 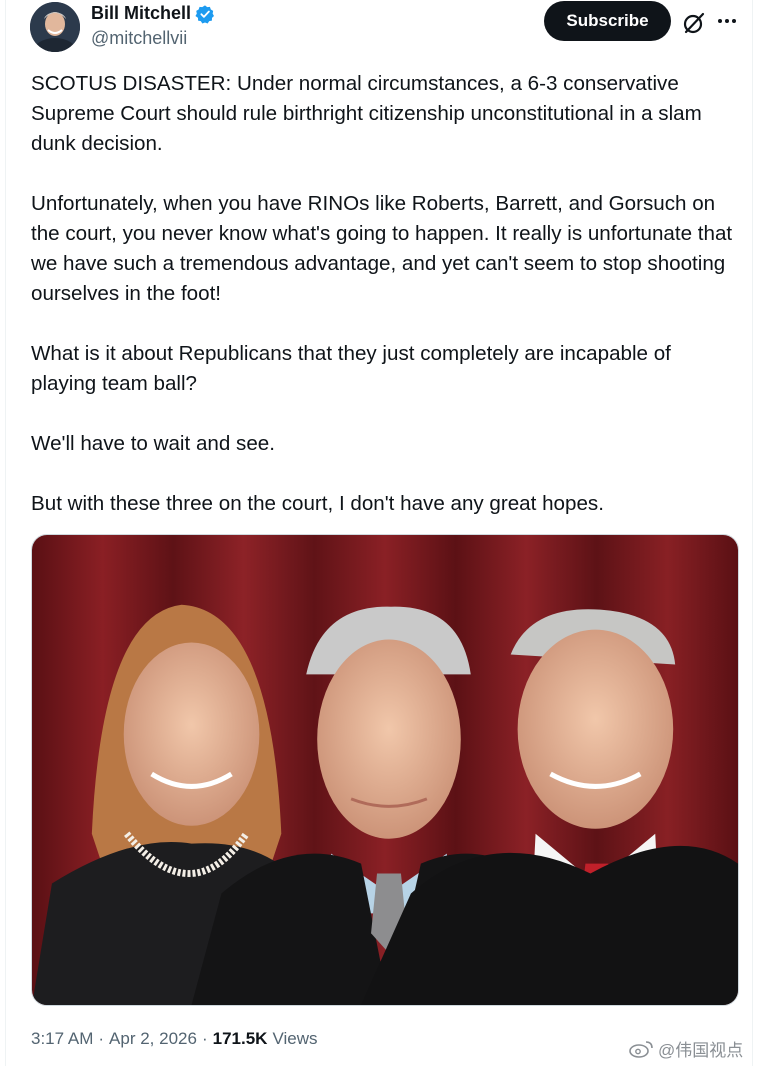 I want to click on grok-icon, so click(x=694, y=23).